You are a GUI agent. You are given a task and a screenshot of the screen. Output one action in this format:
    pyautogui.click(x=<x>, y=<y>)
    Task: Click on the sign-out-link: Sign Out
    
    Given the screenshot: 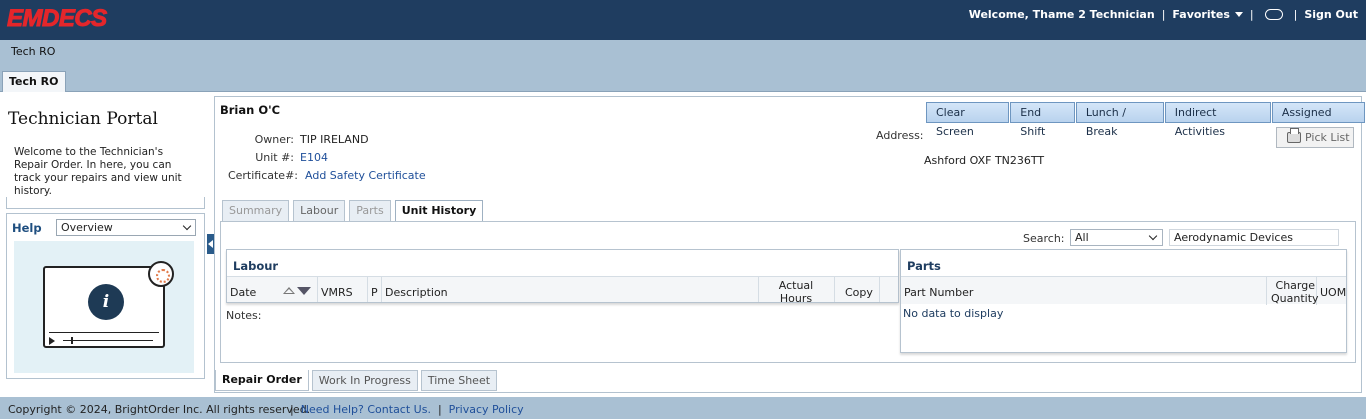 What is the action you would take?
    pyautogui.click(x=1331, y=14)
    